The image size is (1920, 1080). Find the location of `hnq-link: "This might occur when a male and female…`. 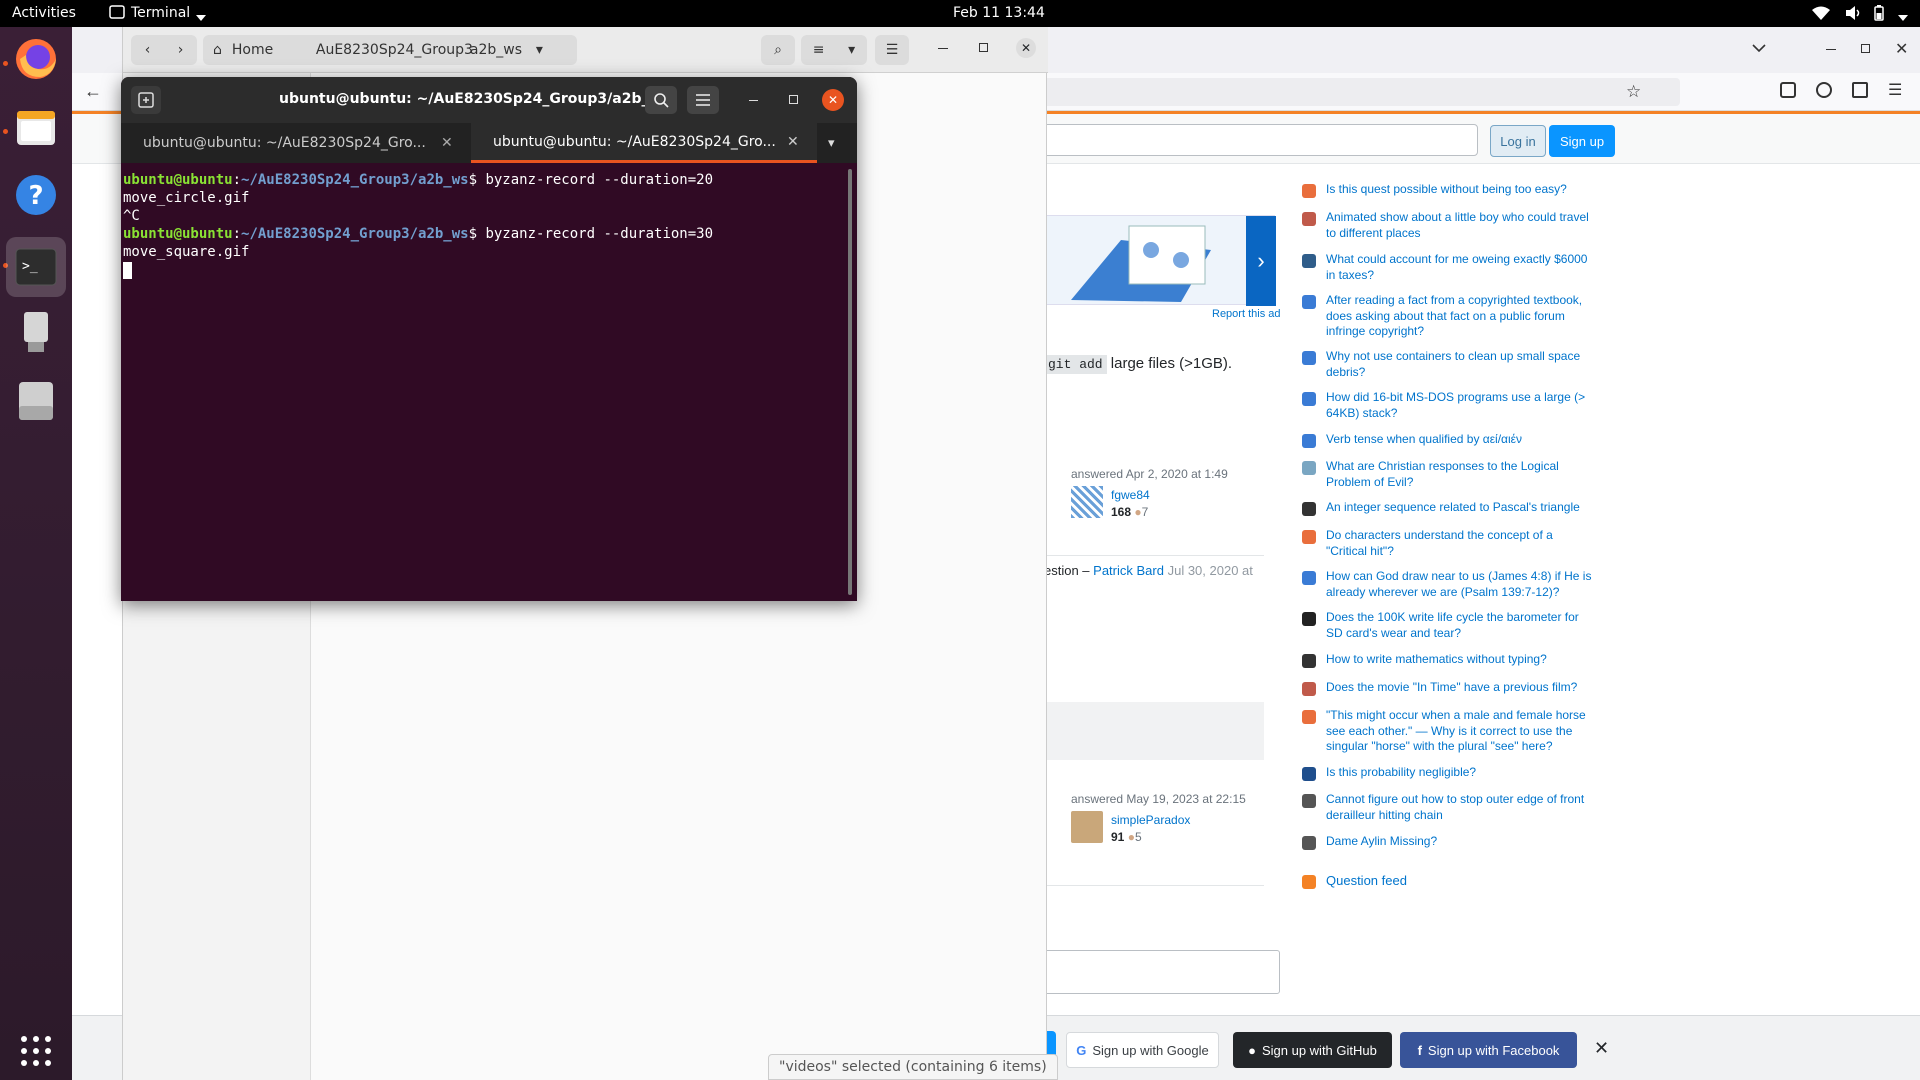

hnq-link: "This might occur when a male and female… is located at coordinates (1461, 731).